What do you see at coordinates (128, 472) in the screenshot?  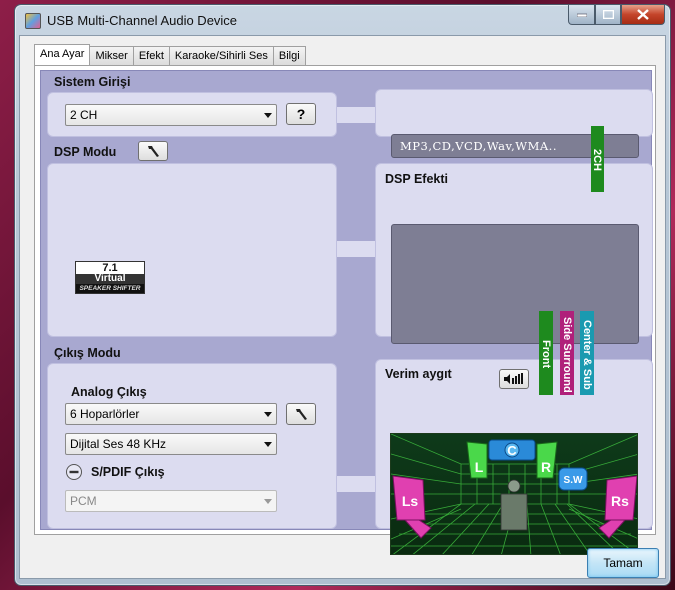 I see `spdif-output-label: S/PDIF Çıkış` at bounding box center [128, 472].